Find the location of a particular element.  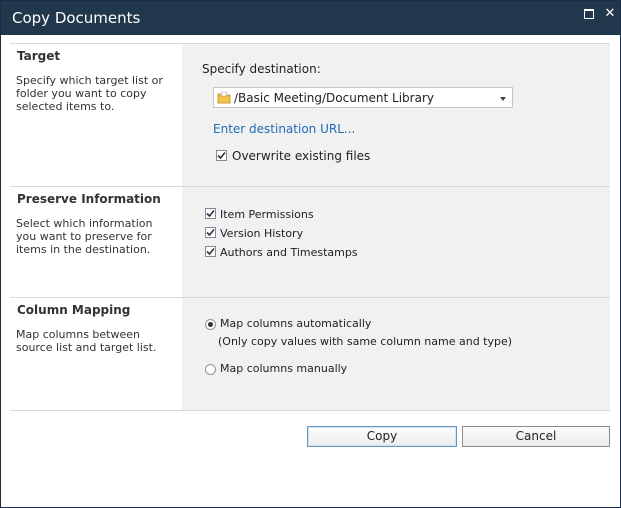

target-heading: Target is located at coordinates (39, 56).